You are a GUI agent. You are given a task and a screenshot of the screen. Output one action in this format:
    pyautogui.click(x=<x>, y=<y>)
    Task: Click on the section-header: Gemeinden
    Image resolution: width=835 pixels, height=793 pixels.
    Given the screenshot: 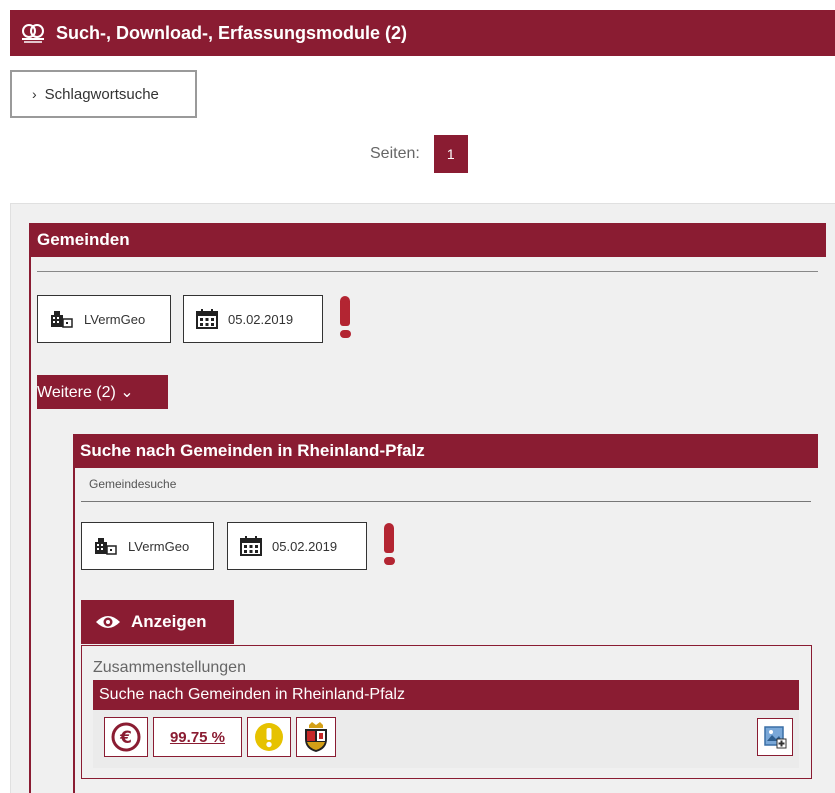 What is the action you would take?
    pyautogui.click(x=427, y=240)
    